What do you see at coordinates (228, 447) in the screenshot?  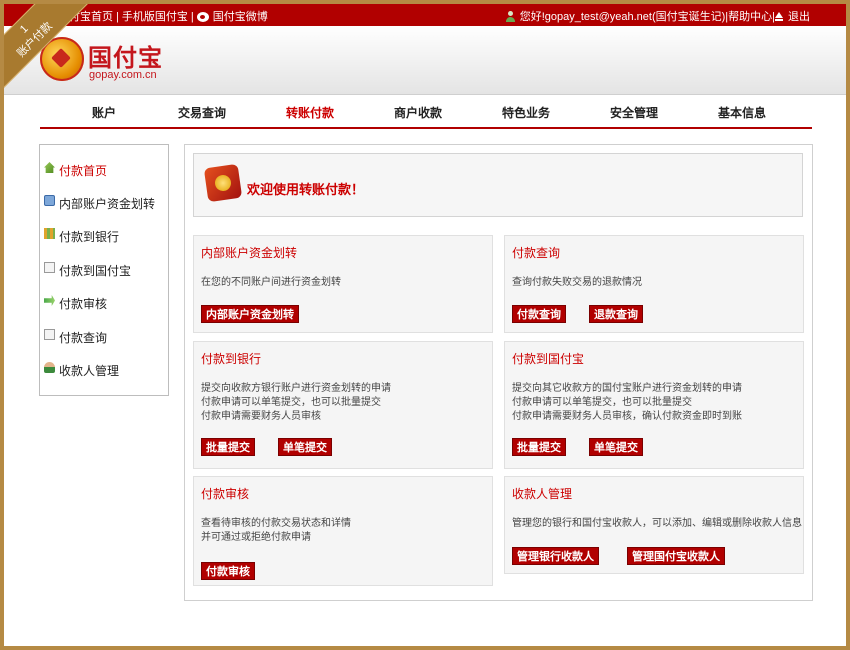 I see `bank-batch-submit-button: 批量提交` at bounding box center [228, 447].